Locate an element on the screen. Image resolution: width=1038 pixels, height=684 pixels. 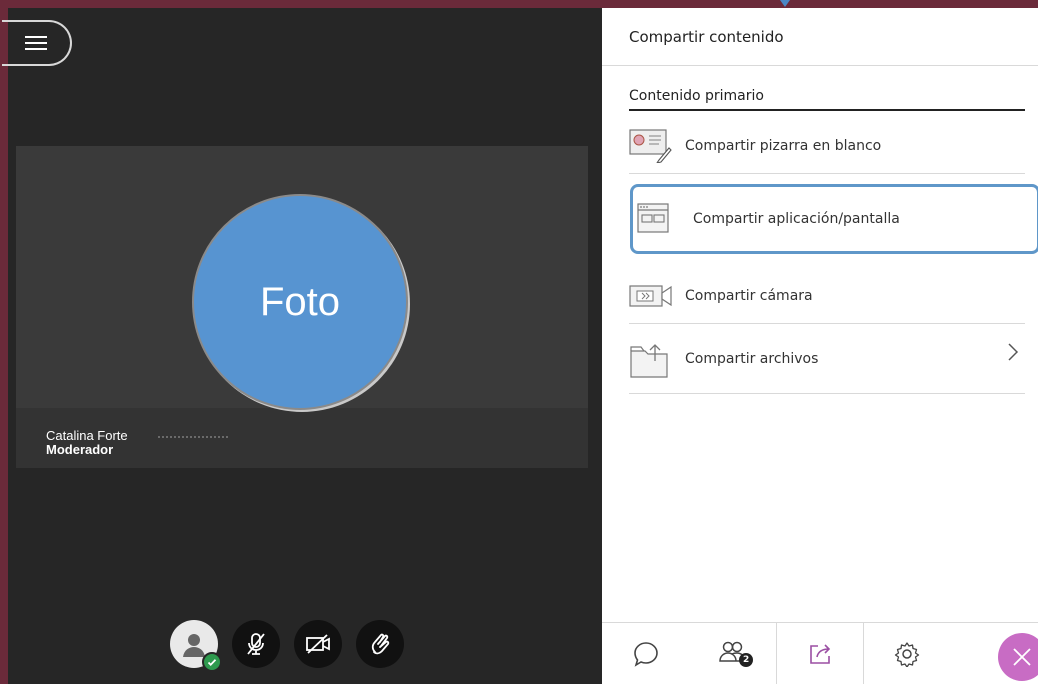
share-application-screen-label: Compartir aplicación/pantalla is located at coordinates (796, 219).